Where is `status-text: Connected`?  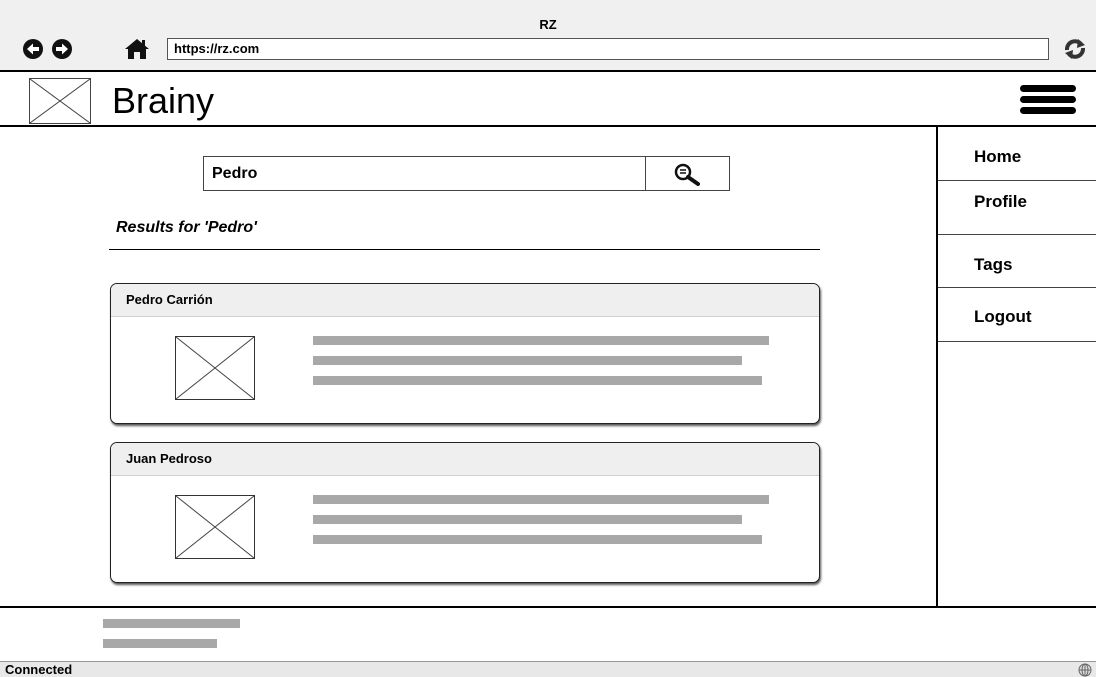 status-text: Connected is located at coordinates (39, 669).